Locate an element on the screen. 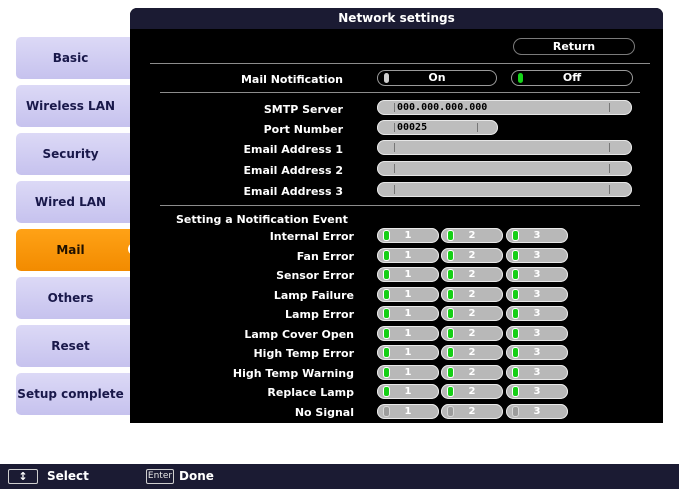 The width and height of the screenshot is (679, 489). sidebar-item-mail: Mail ↵ is located at coordinates (80, 250).